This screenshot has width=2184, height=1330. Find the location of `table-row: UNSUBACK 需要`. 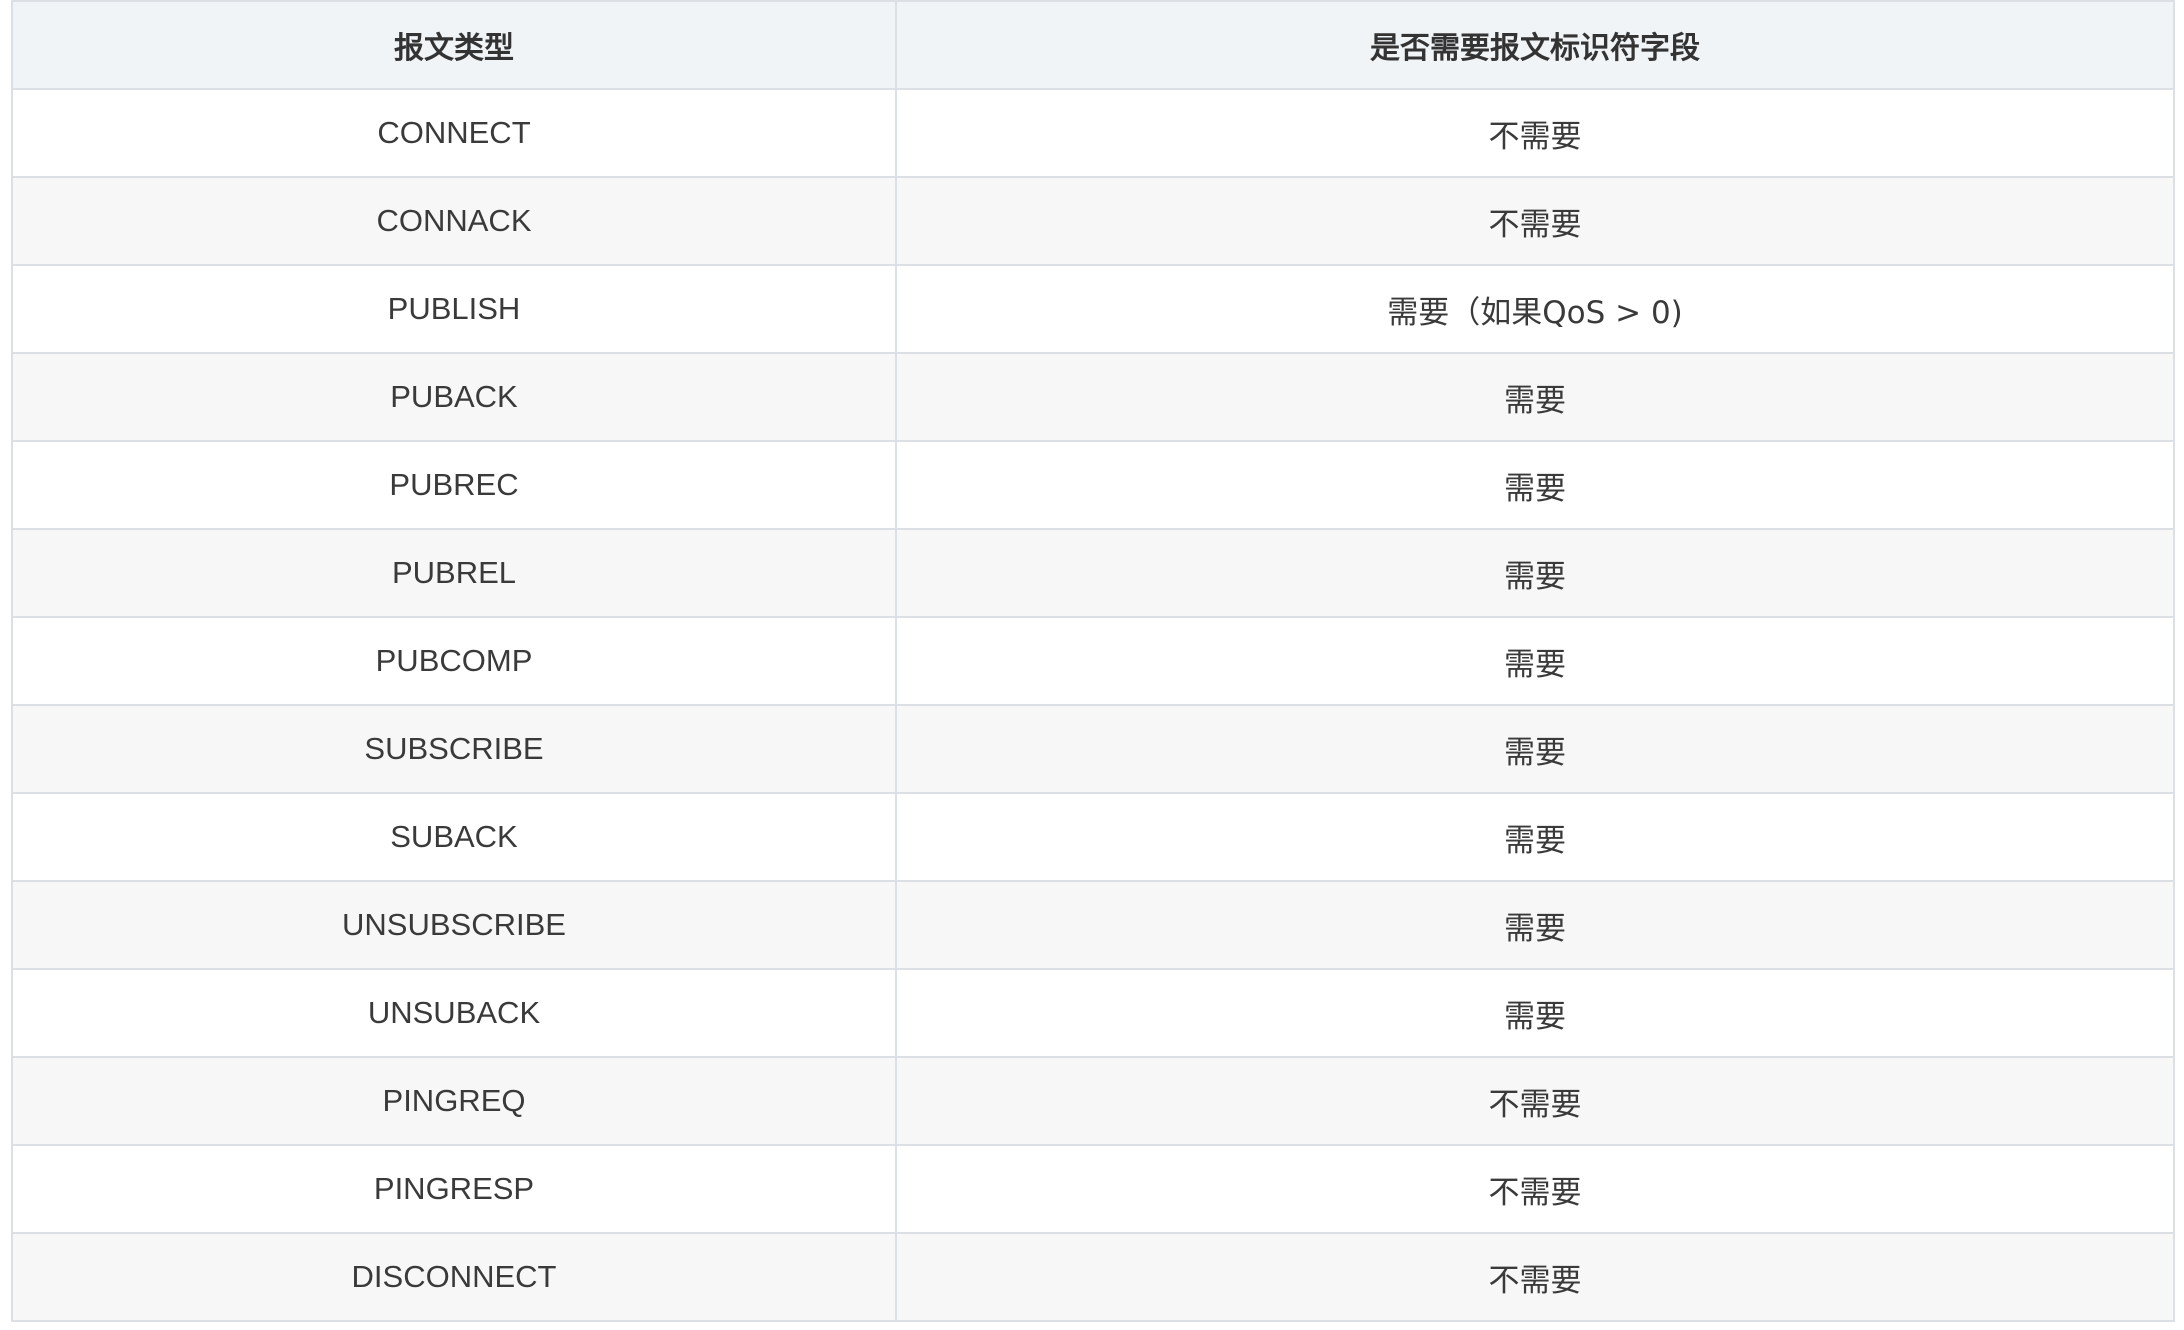

table-row: UNSUBACK 需要 is located at coordinates (1093, 1013).